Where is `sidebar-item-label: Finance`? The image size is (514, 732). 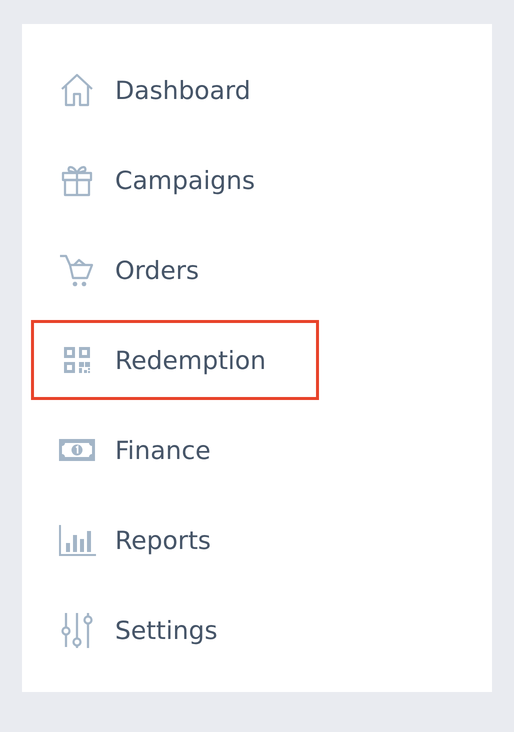
sidebar-item-label: Finance is located at coordinates (163, 450).